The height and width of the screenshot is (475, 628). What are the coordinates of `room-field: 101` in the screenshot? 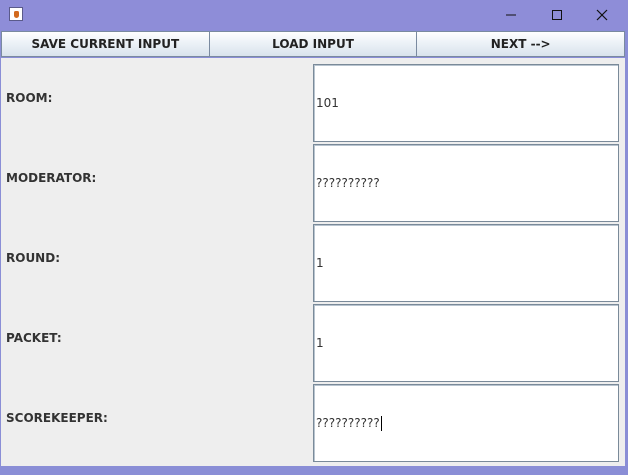 It's located at (466, 103).